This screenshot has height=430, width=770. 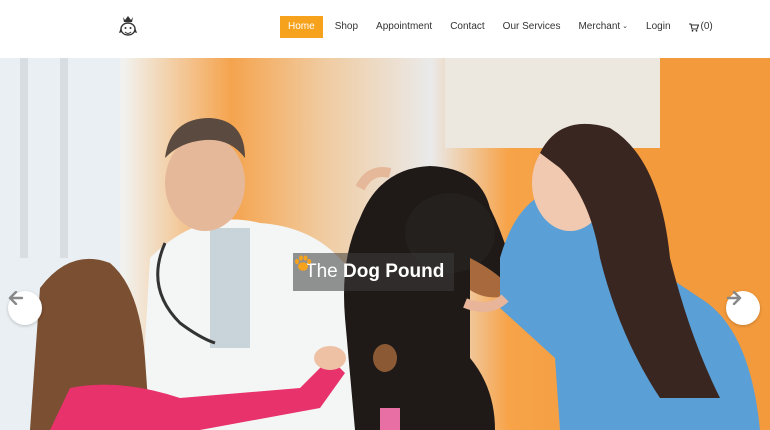 What do you see at coordinates (743, 308) in the screenshot?
I see `carousel-next-button` at bounding box center [743, 308].